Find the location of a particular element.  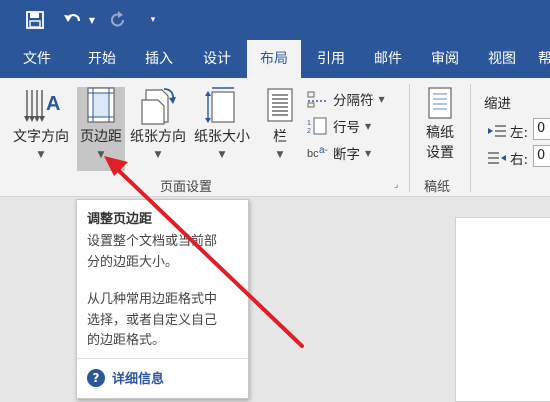

line-numbers-button: 12 行号 ▼ is located at coordinates (338, 126).